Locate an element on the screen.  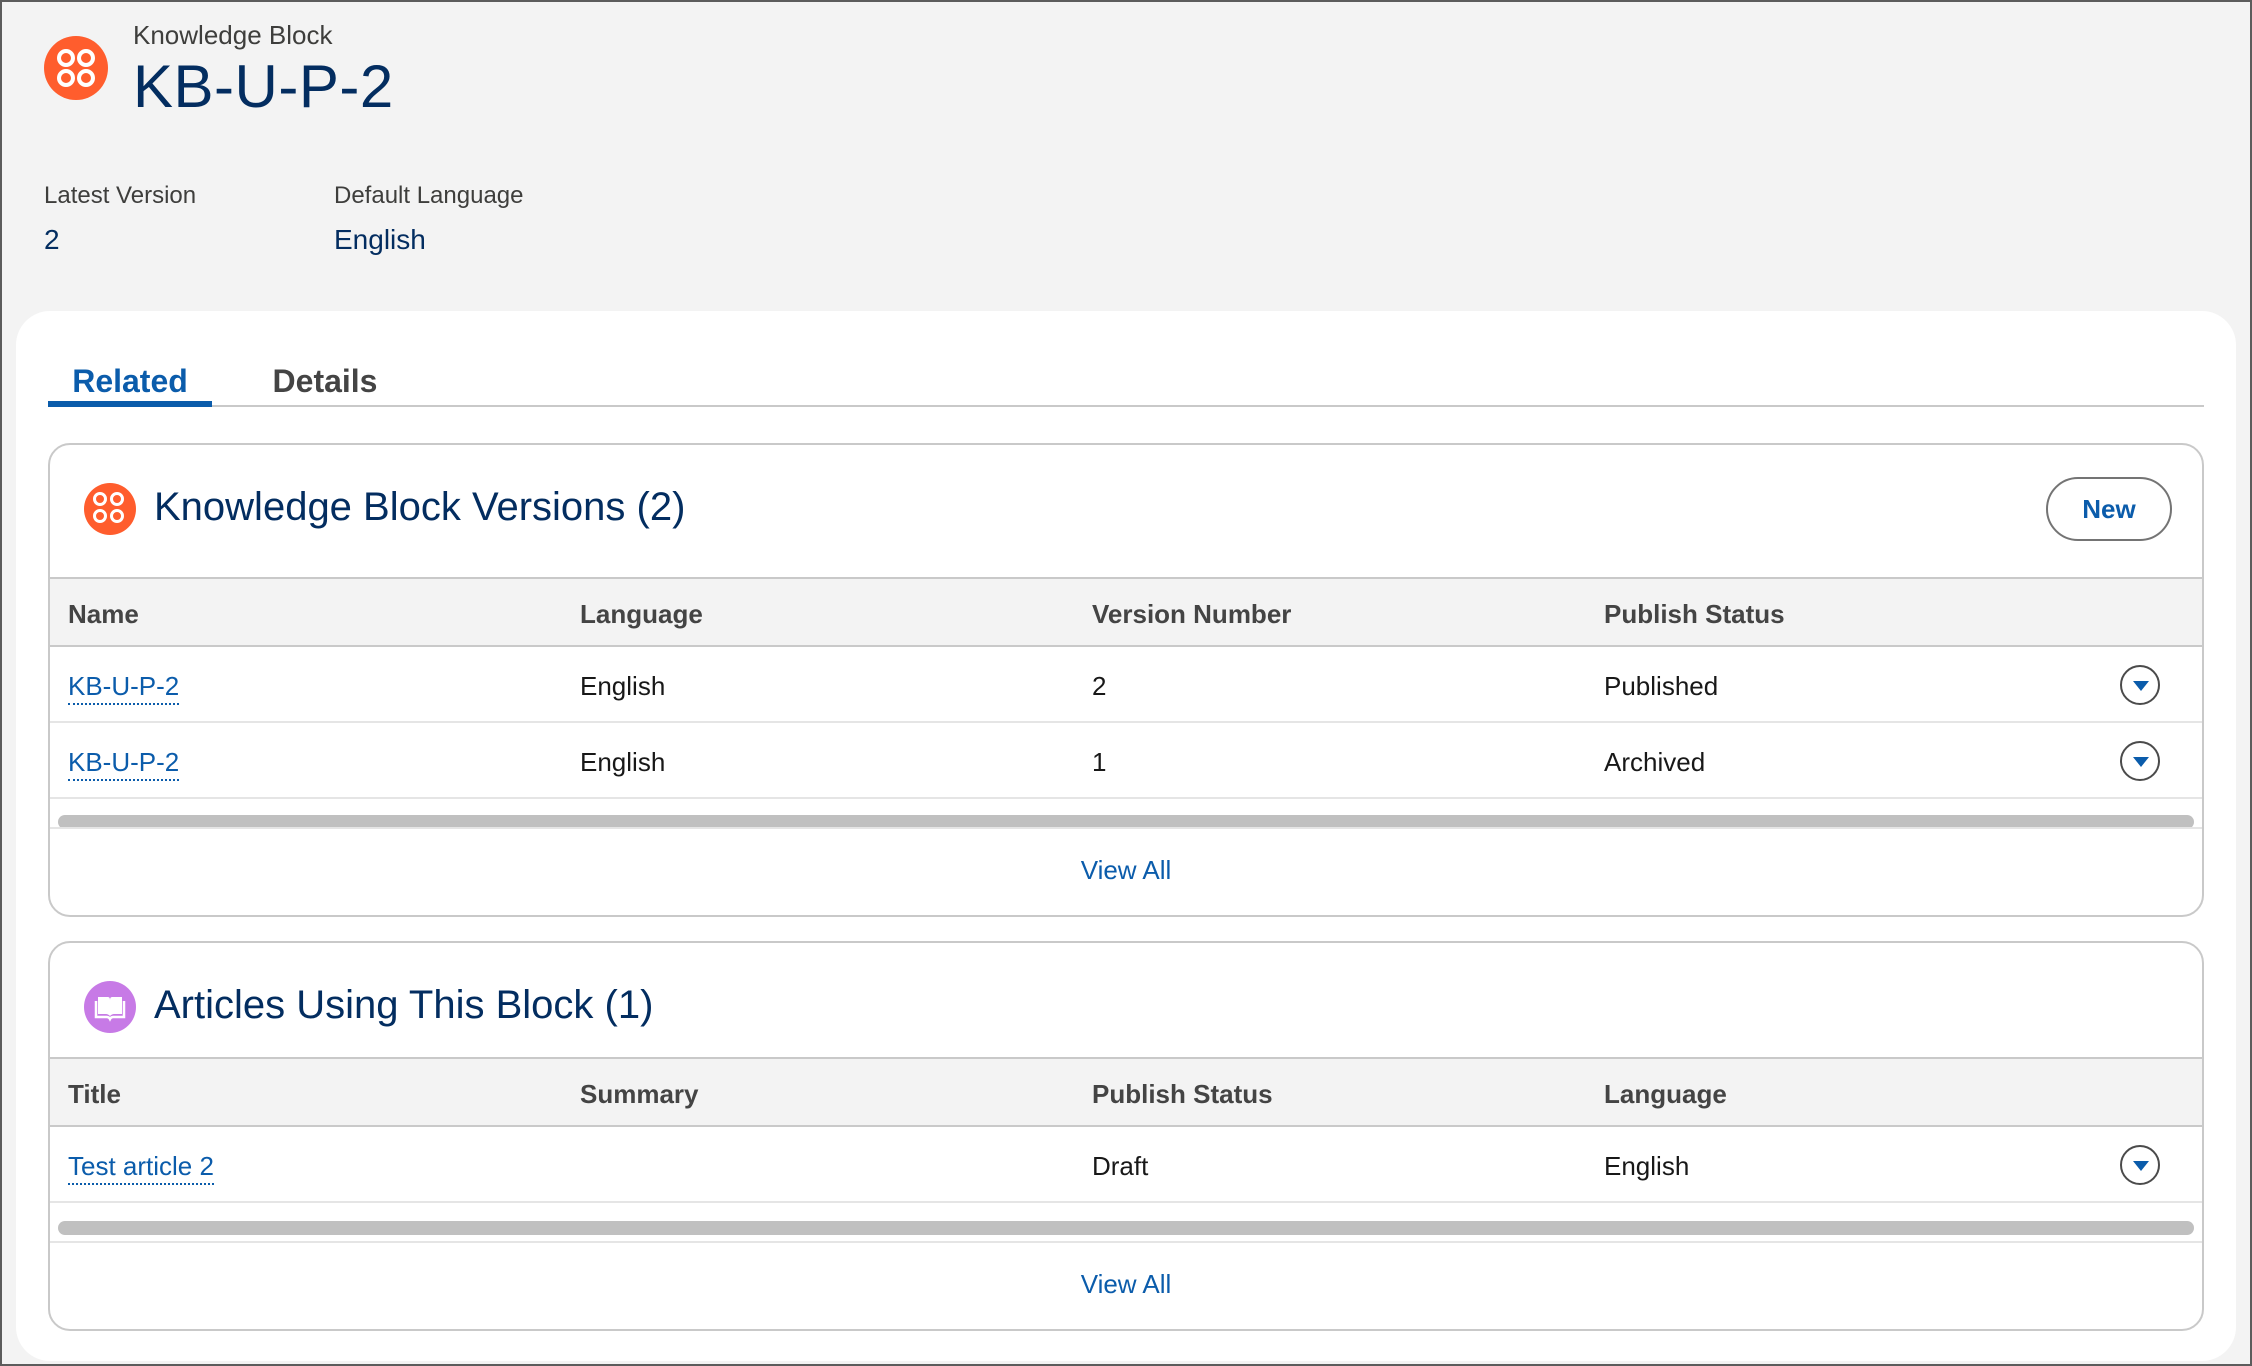
record-link: Test article 2 is located at coordinates (141, 1168).